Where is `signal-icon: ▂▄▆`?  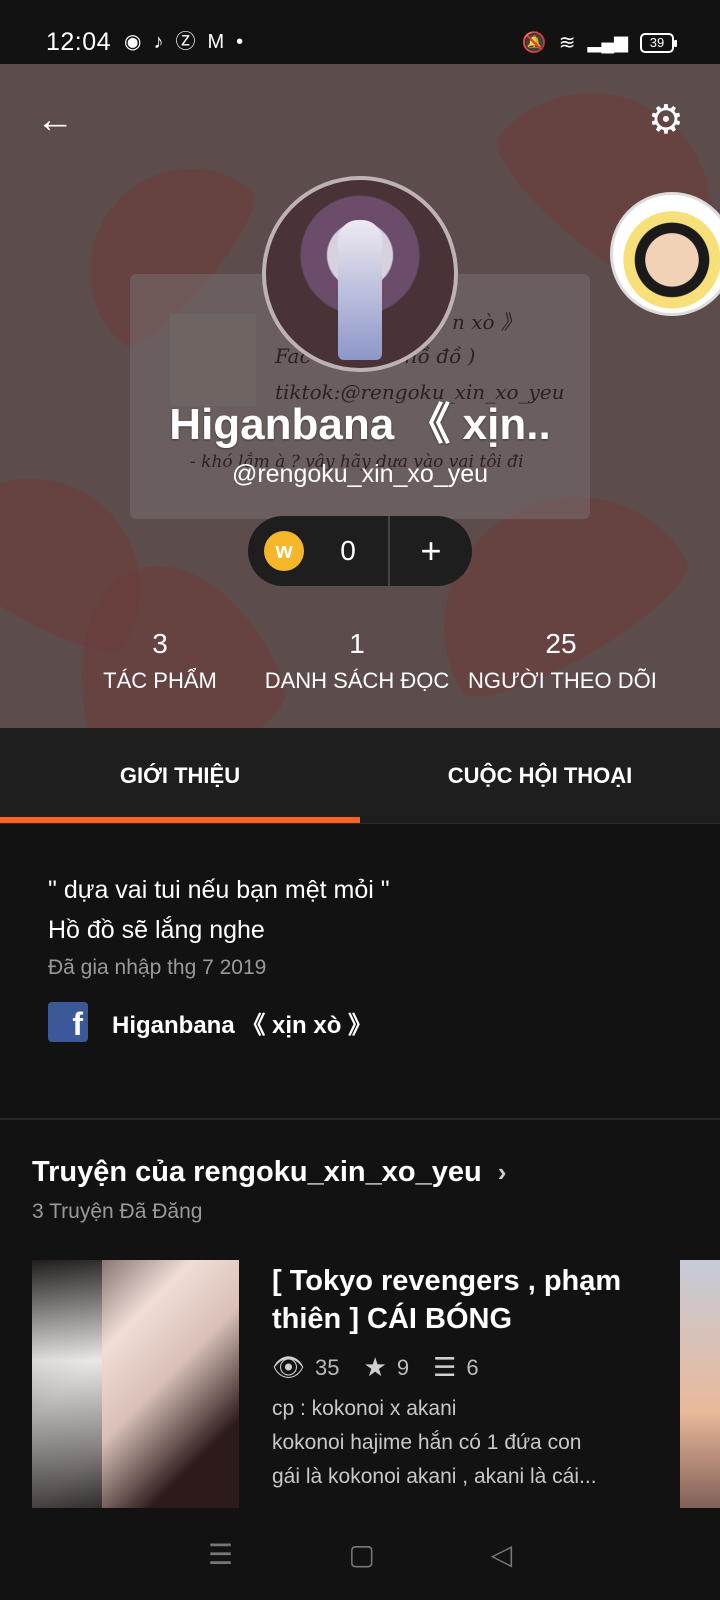 signal-icon: ▂▄▆ is located at coordinates (607, 42).